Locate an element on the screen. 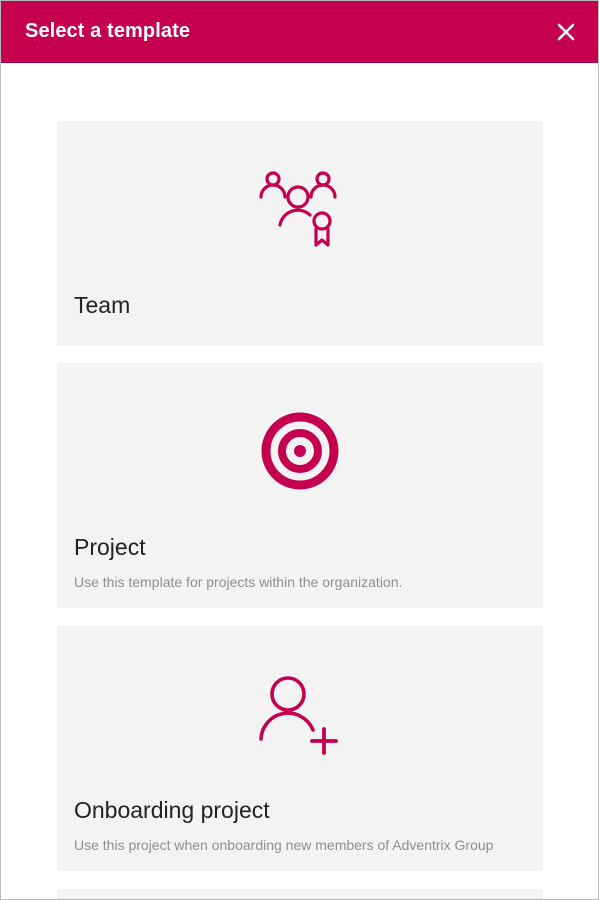  dialog-title: Select a template is located at coordinates (108, 31).